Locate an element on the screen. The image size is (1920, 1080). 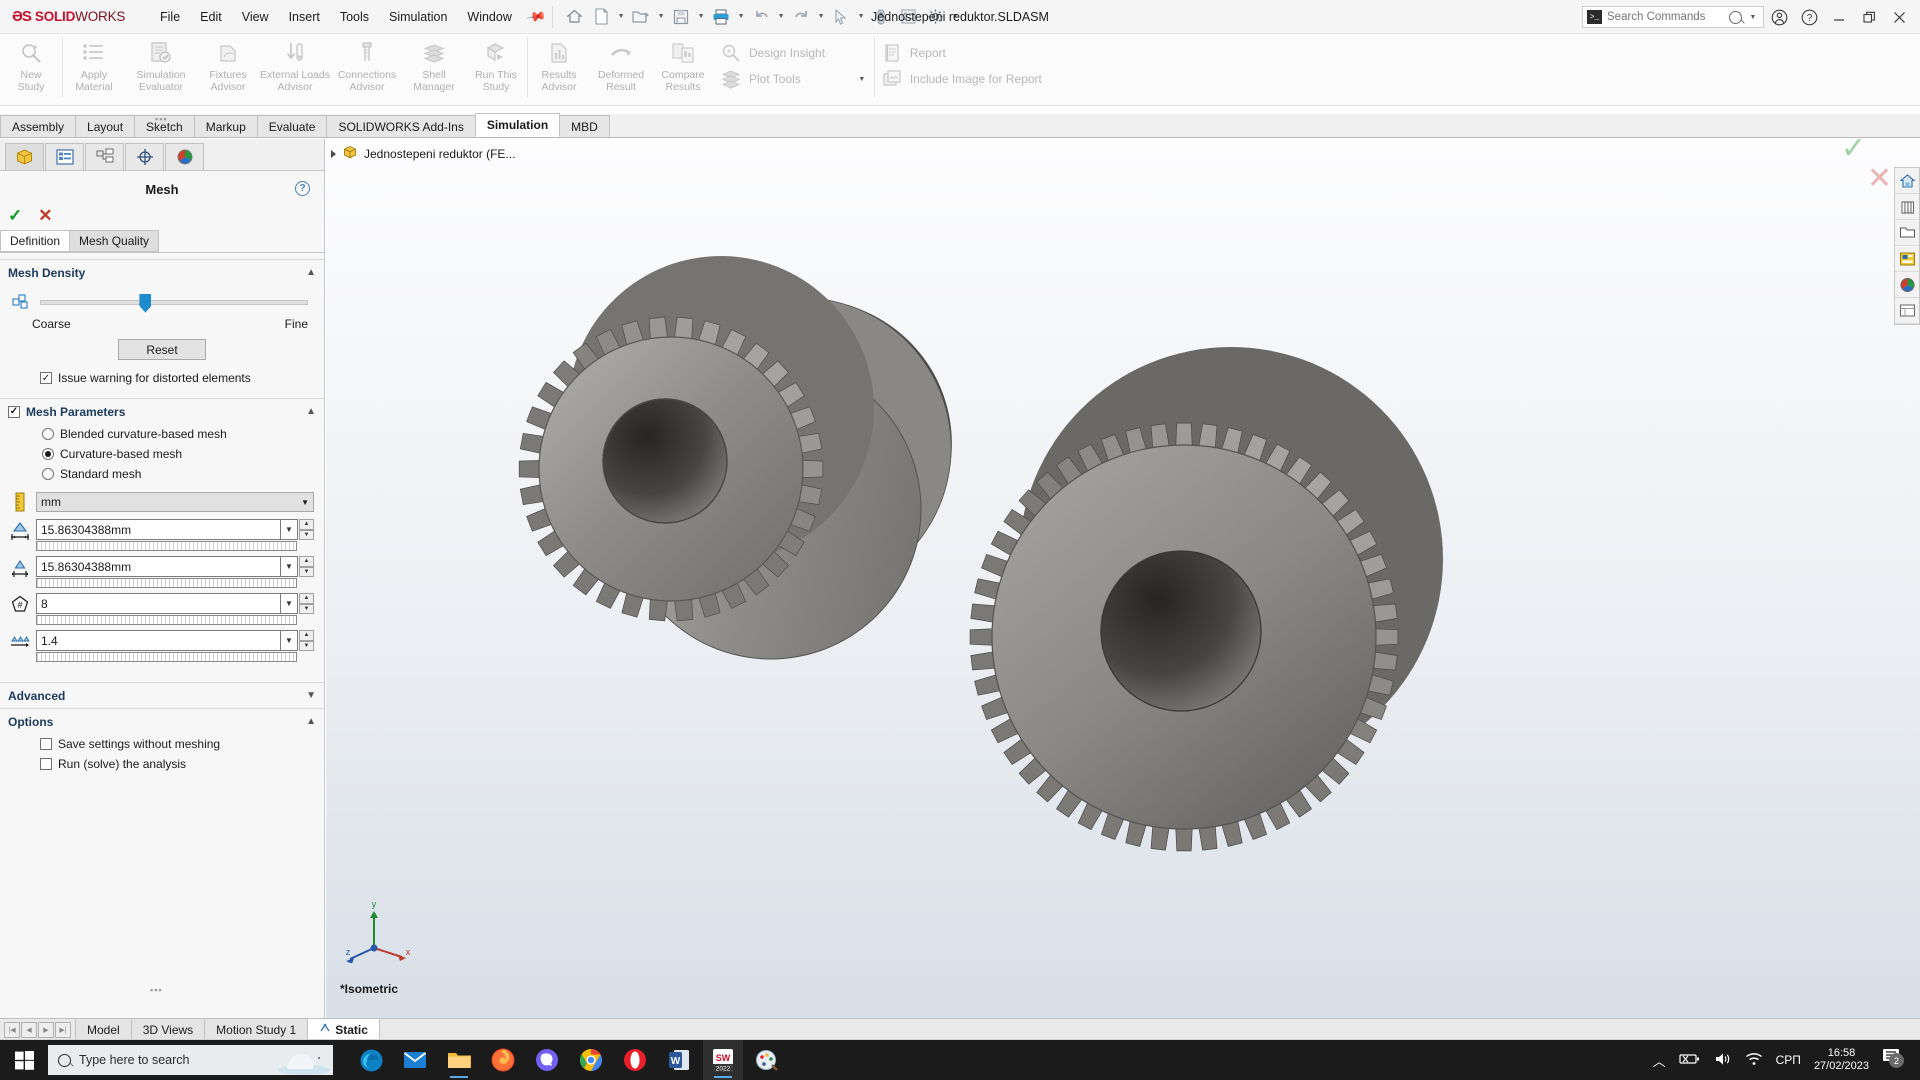
new-document-icon is located at coordinates (601, 17).